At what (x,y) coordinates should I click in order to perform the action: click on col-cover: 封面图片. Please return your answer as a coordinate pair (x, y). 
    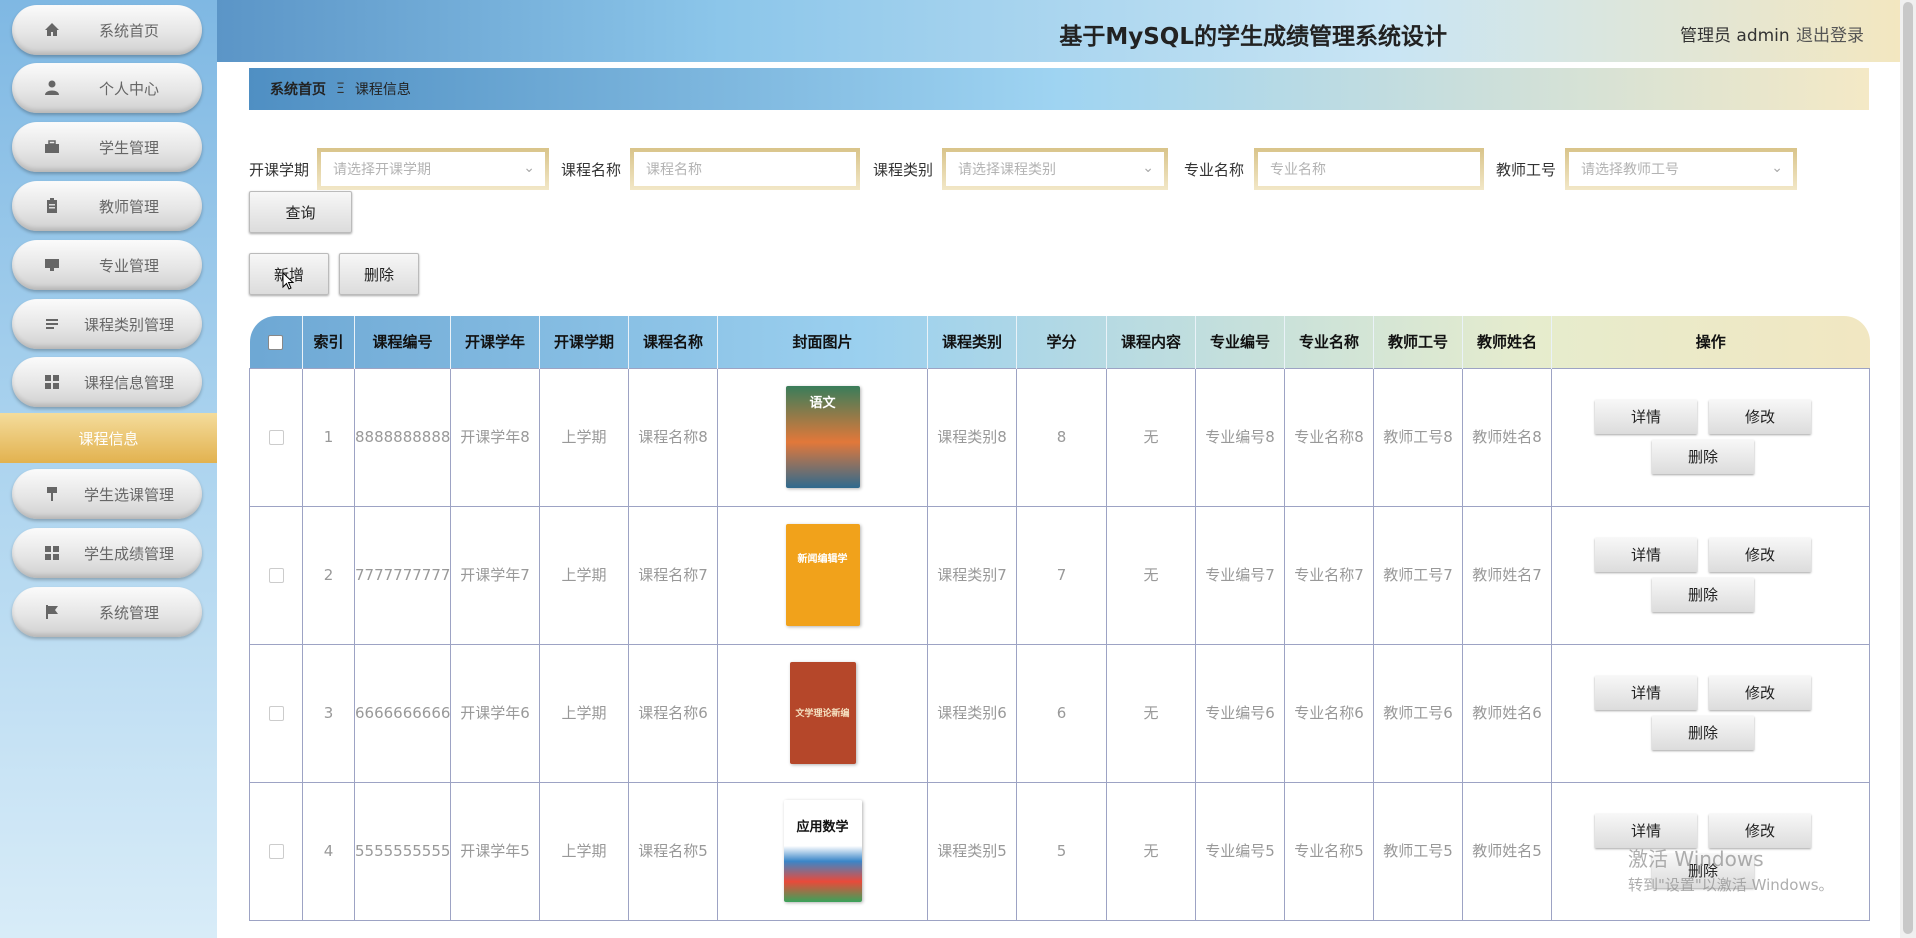
    Looking at the image, I should click on (822, 342).